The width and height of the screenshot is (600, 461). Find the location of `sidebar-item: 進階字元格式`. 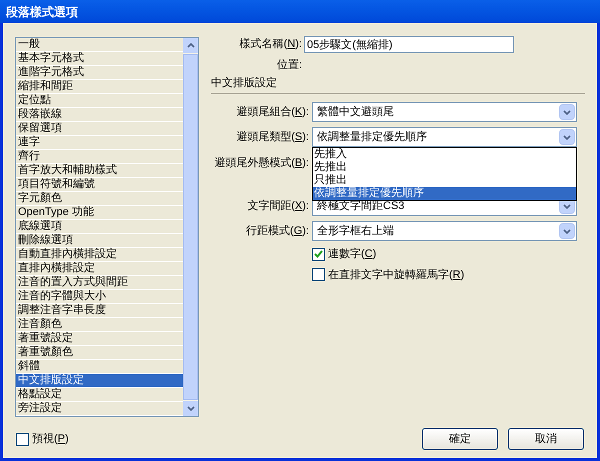

sidebar-item: 進階字元格式 is located at coordinates (99, 73).